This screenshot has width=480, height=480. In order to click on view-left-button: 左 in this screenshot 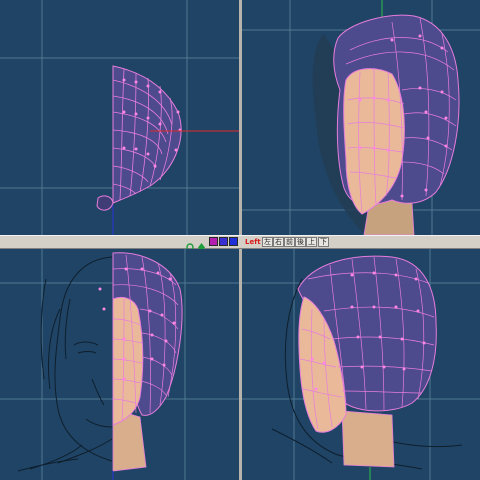, I will do `click(267, 242)`.